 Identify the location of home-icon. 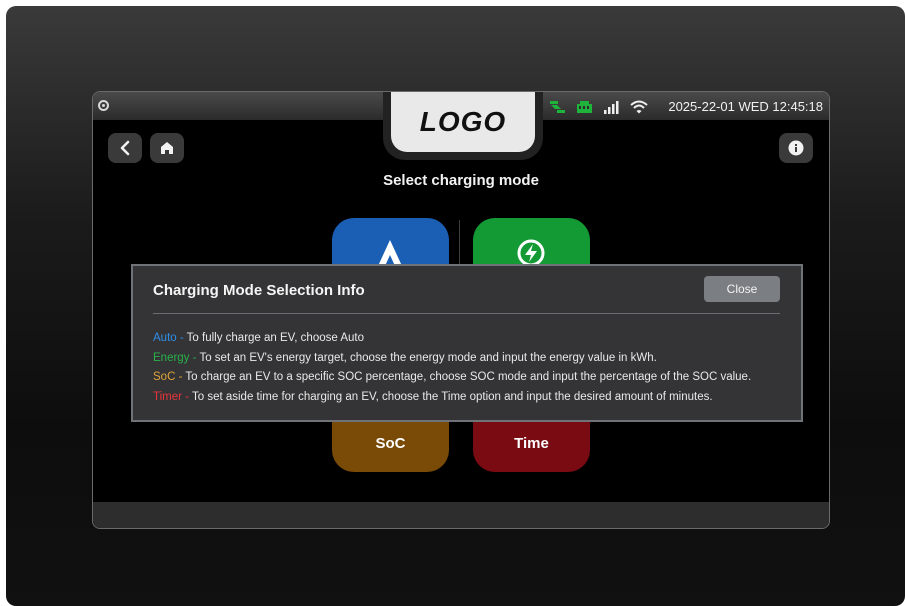
(167, 148).